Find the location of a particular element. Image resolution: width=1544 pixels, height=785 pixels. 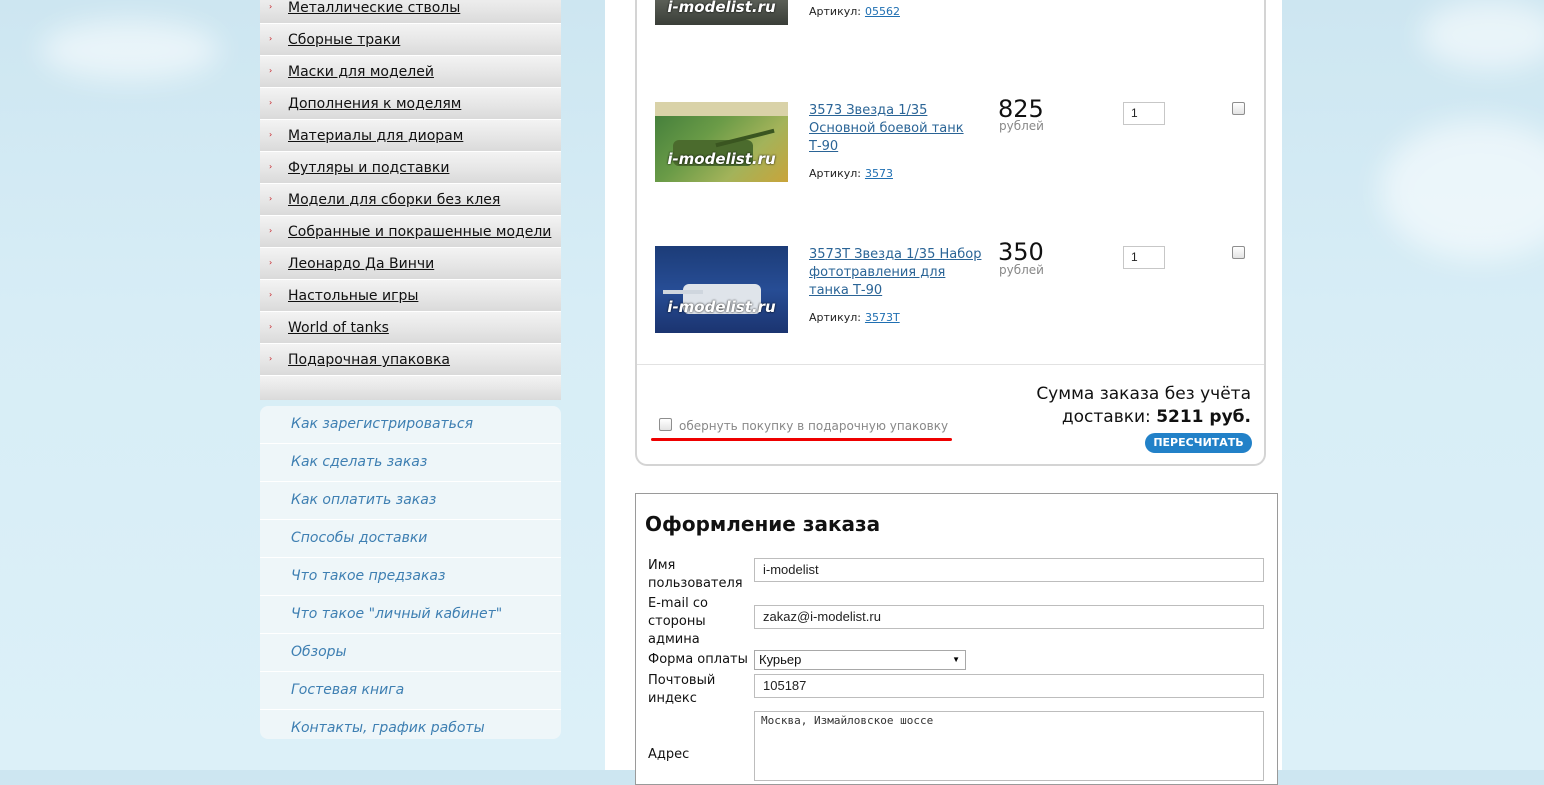

sku-link: 05562 is located at coordinates (882, 11).